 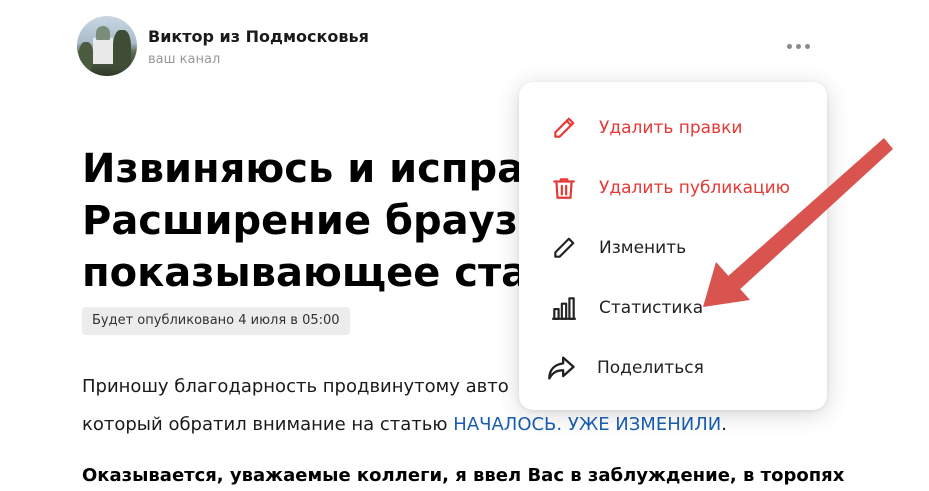 I want to click on avatar-dome, so click(x=103, y=33).